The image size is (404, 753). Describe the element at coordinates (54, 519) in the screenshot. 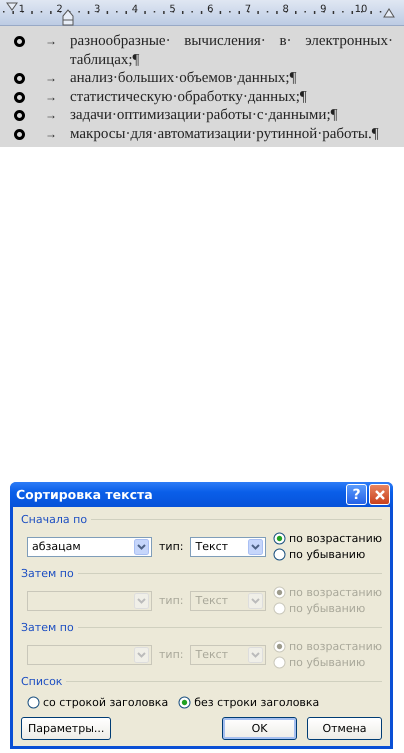

I see `group-label: Сначала по` at that location.